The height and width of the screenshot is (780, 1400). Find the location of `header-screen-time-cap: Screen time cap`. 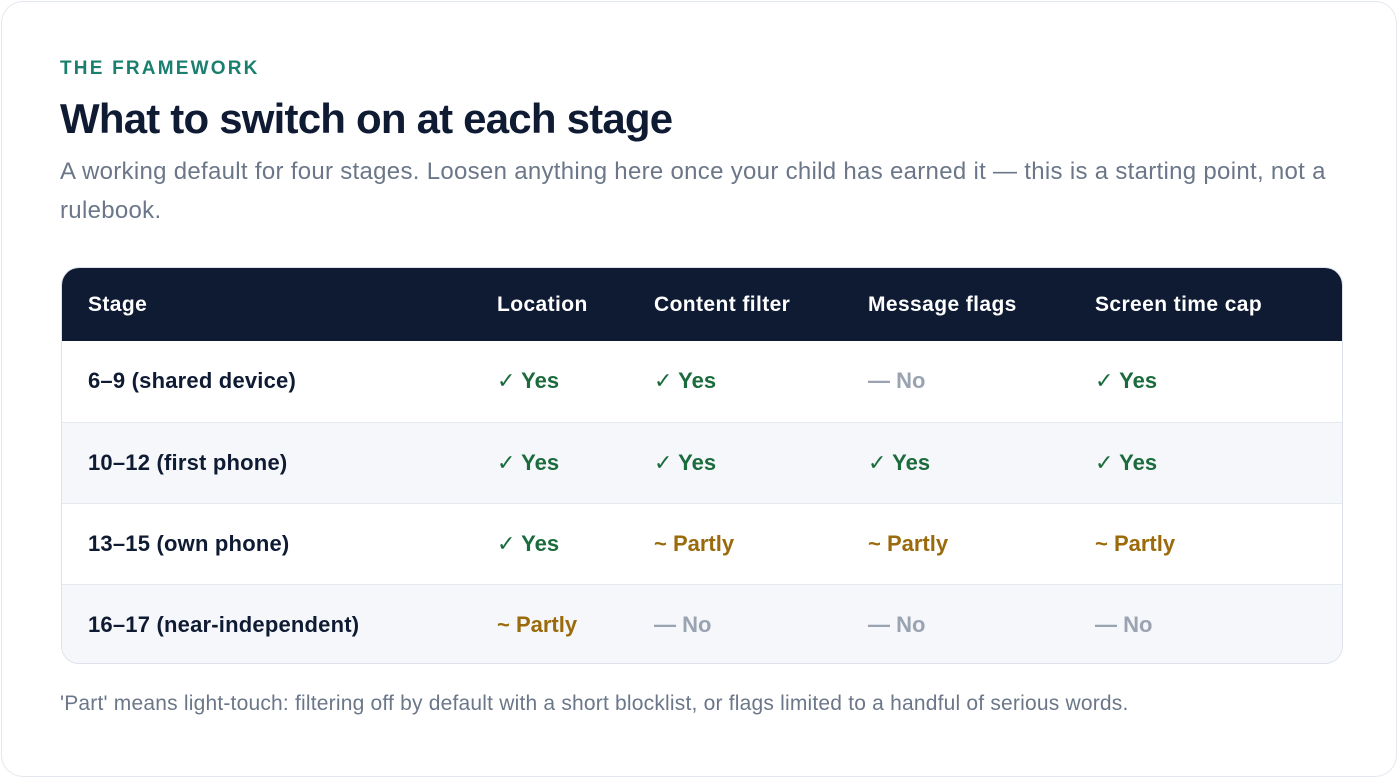

header-screen-time-cap: Screen time cap is located at coordinates (1179, 304).